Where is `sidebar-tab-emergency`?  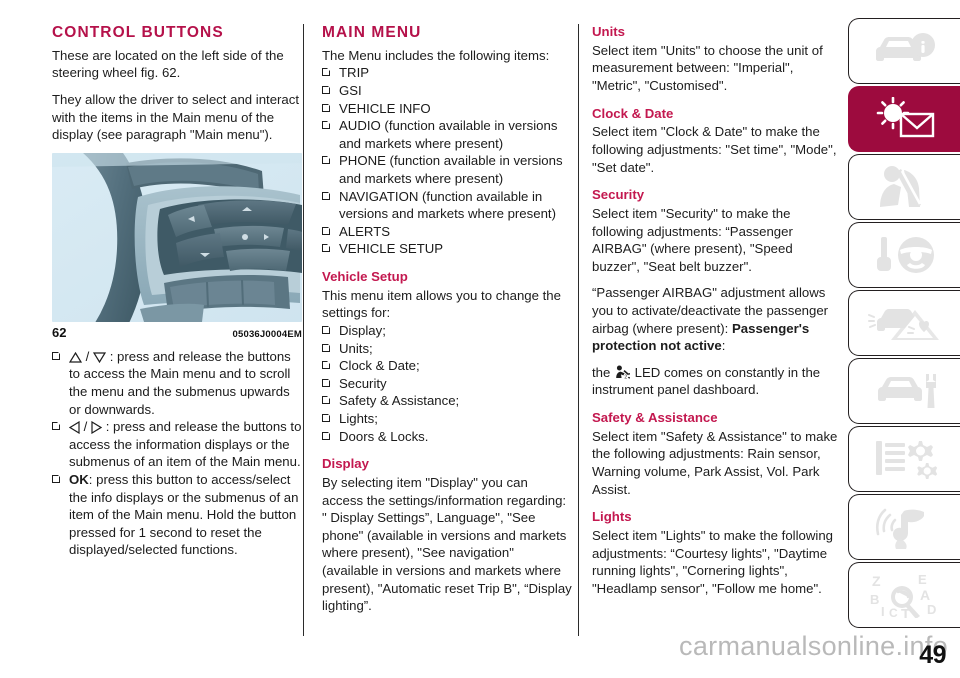 sidebar-tab-emergency is located at coordinates (904, 323).